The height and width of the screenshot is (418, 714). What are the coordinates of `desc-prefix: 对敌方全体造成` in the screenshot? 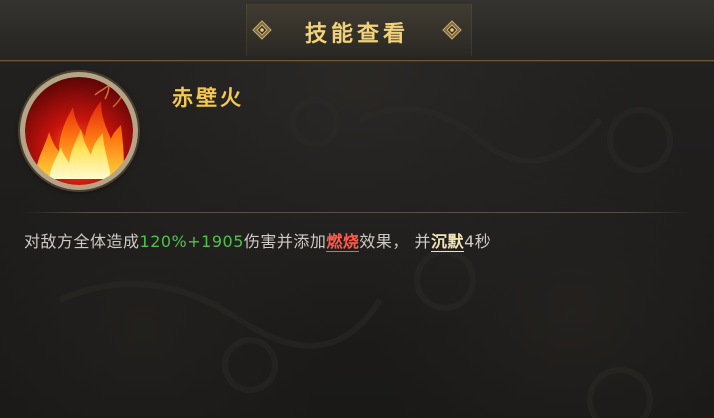 It's located at (82, 241).